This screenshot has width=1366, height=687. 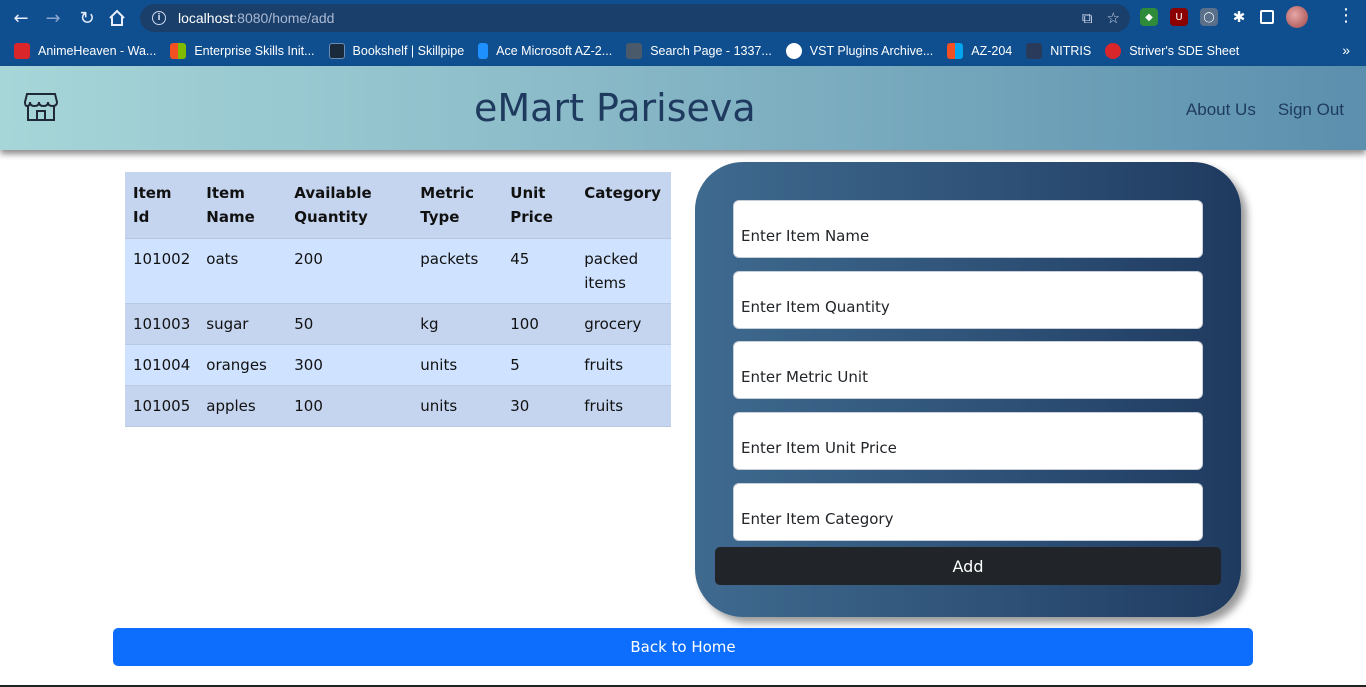 I want to click on site-info-icon: i, so click(x=159, y=18).